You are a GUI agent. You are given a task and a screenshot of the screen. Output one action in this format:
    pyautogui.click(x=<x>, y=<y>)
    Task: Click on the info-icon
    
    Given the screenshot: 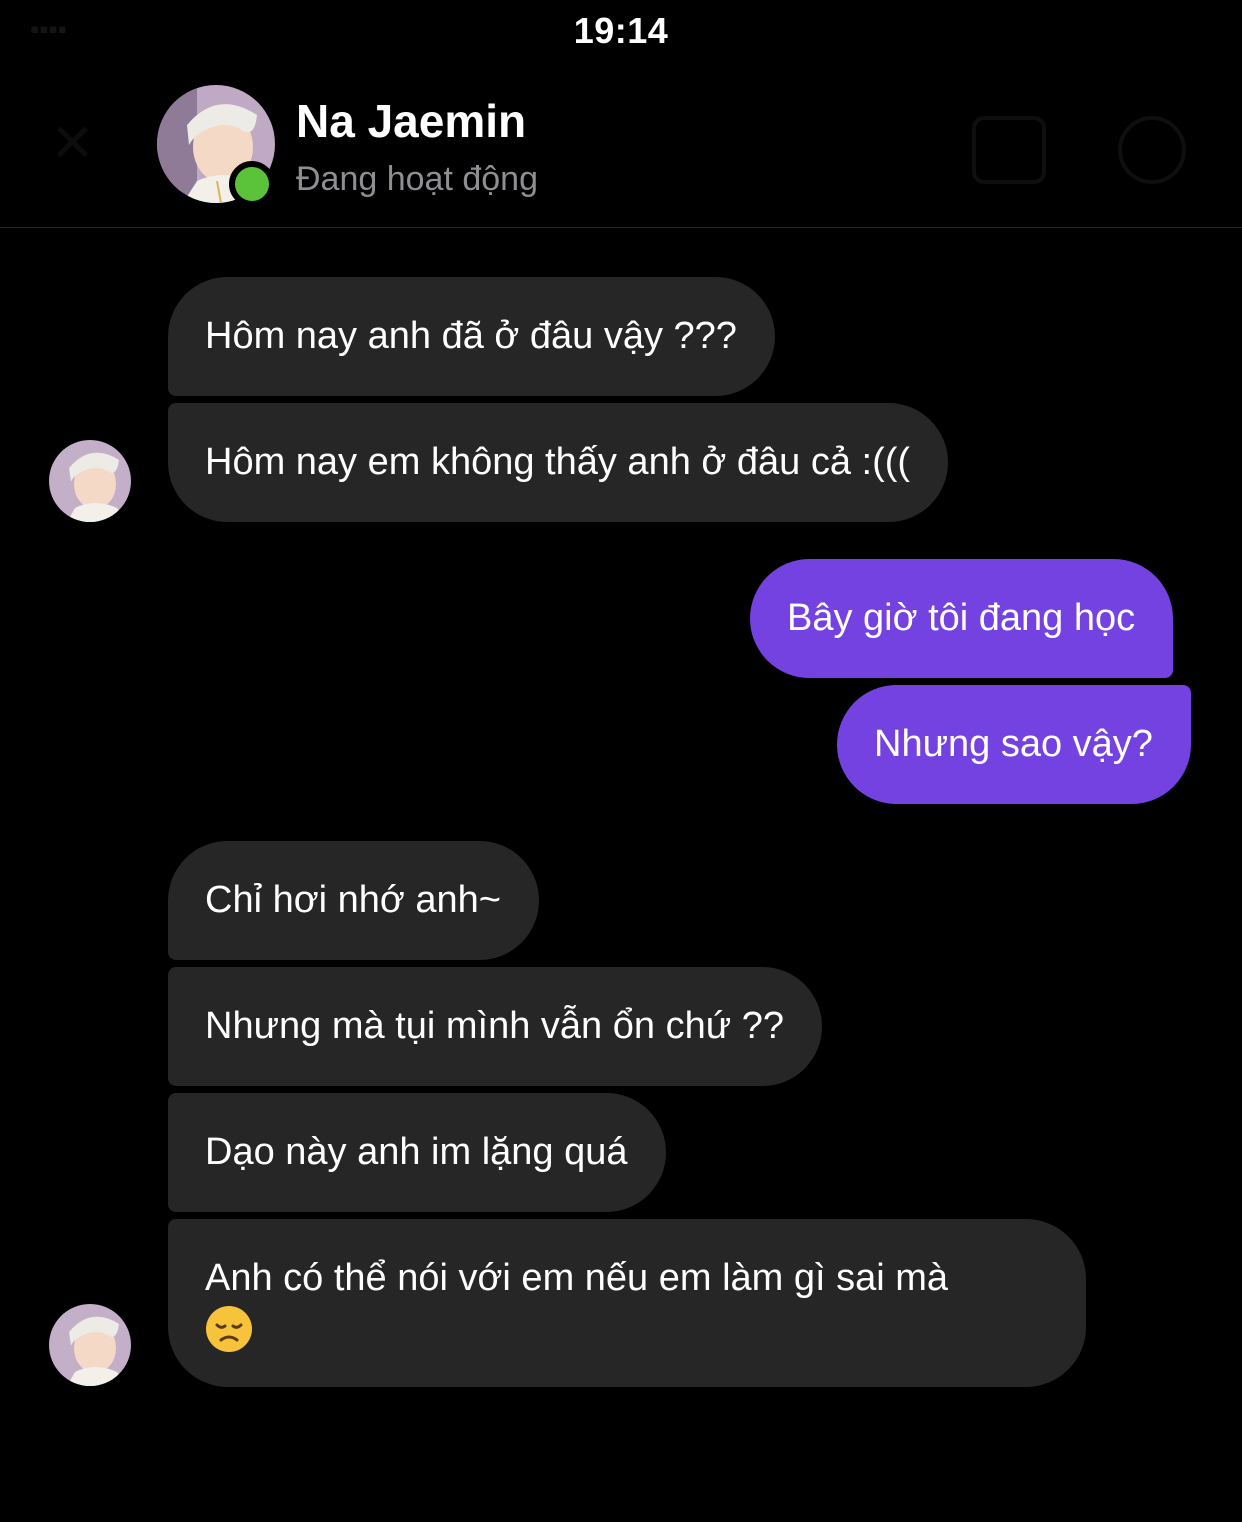 What is the action you would take?
    pyautogui.click(x=1152, y=150)
    